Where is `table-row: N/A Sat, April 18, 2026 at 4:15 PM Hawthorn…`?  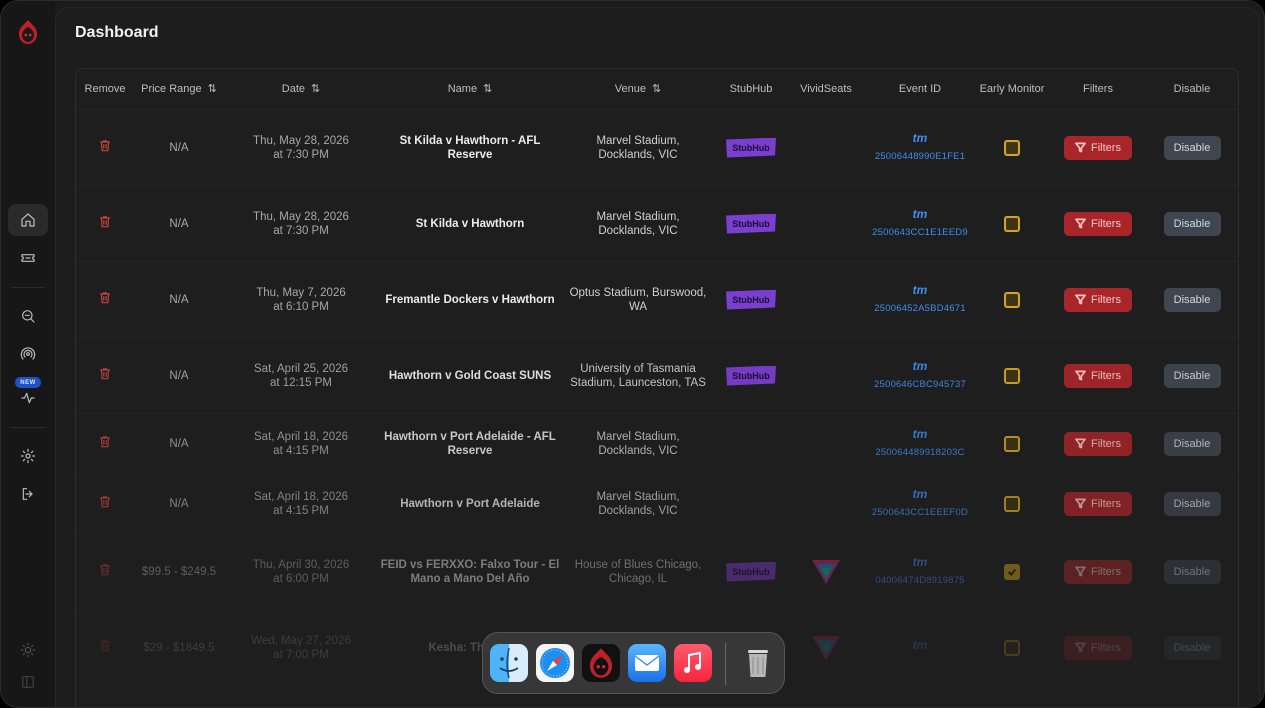
table-row: N/A Sat, April 18, 2026 at 4:15 PM Hawthorn… is located at coordinates (657, 443).